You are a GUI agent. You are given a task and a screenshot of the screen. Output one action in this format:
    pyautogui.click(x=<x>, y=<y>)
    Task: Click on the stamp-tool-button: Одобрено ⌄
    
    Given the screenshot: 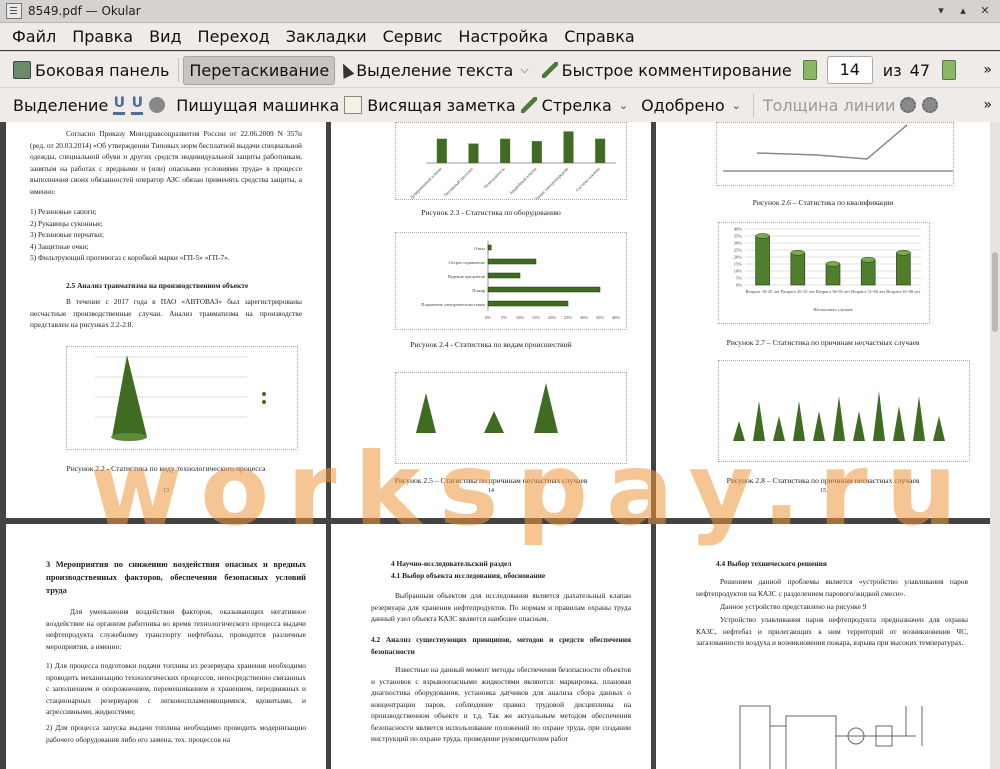 What is the action you would take?
    pyautogui.click(x=692, y=105)
    